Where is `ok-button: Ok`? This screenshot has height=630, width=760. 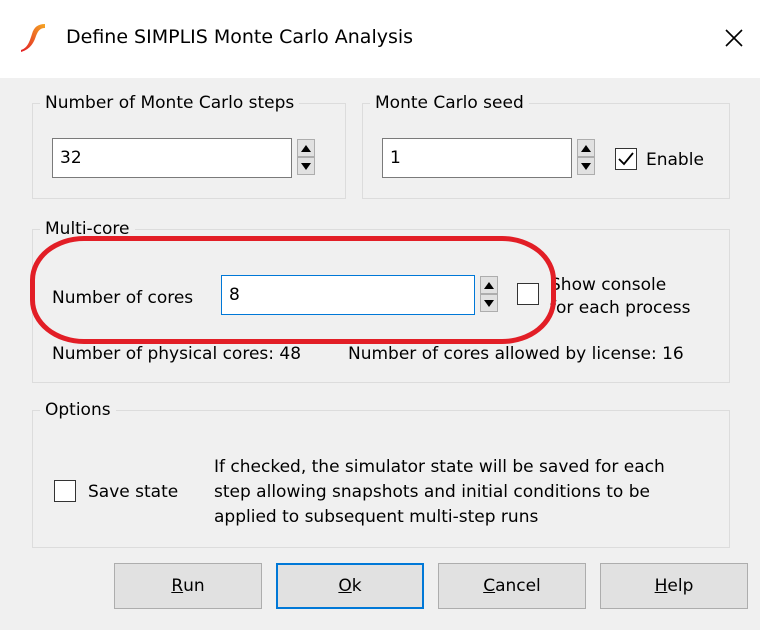
ok-button: Ok is located at coordinates (350, 586).